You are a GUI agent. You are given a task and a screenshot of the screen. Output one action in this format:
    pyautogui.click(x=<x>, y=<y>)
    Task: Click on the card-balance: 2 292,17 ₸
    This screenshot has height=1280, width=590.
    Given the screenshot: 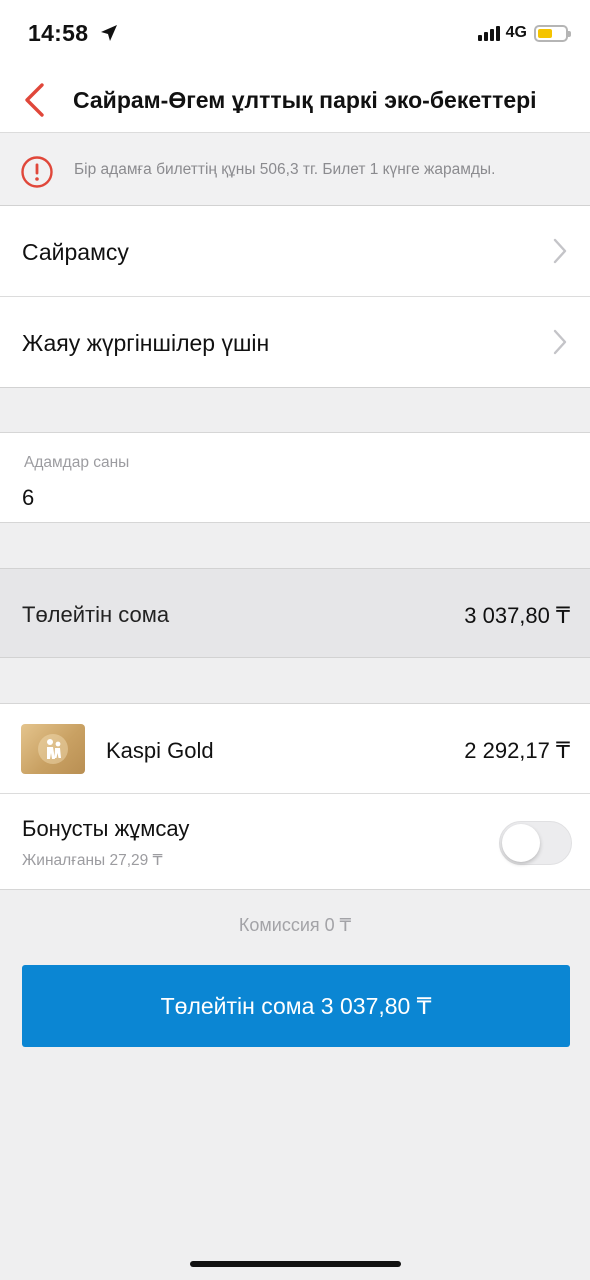 What is the action you would take?
    pyautogui.click(x=517, y=750)
    